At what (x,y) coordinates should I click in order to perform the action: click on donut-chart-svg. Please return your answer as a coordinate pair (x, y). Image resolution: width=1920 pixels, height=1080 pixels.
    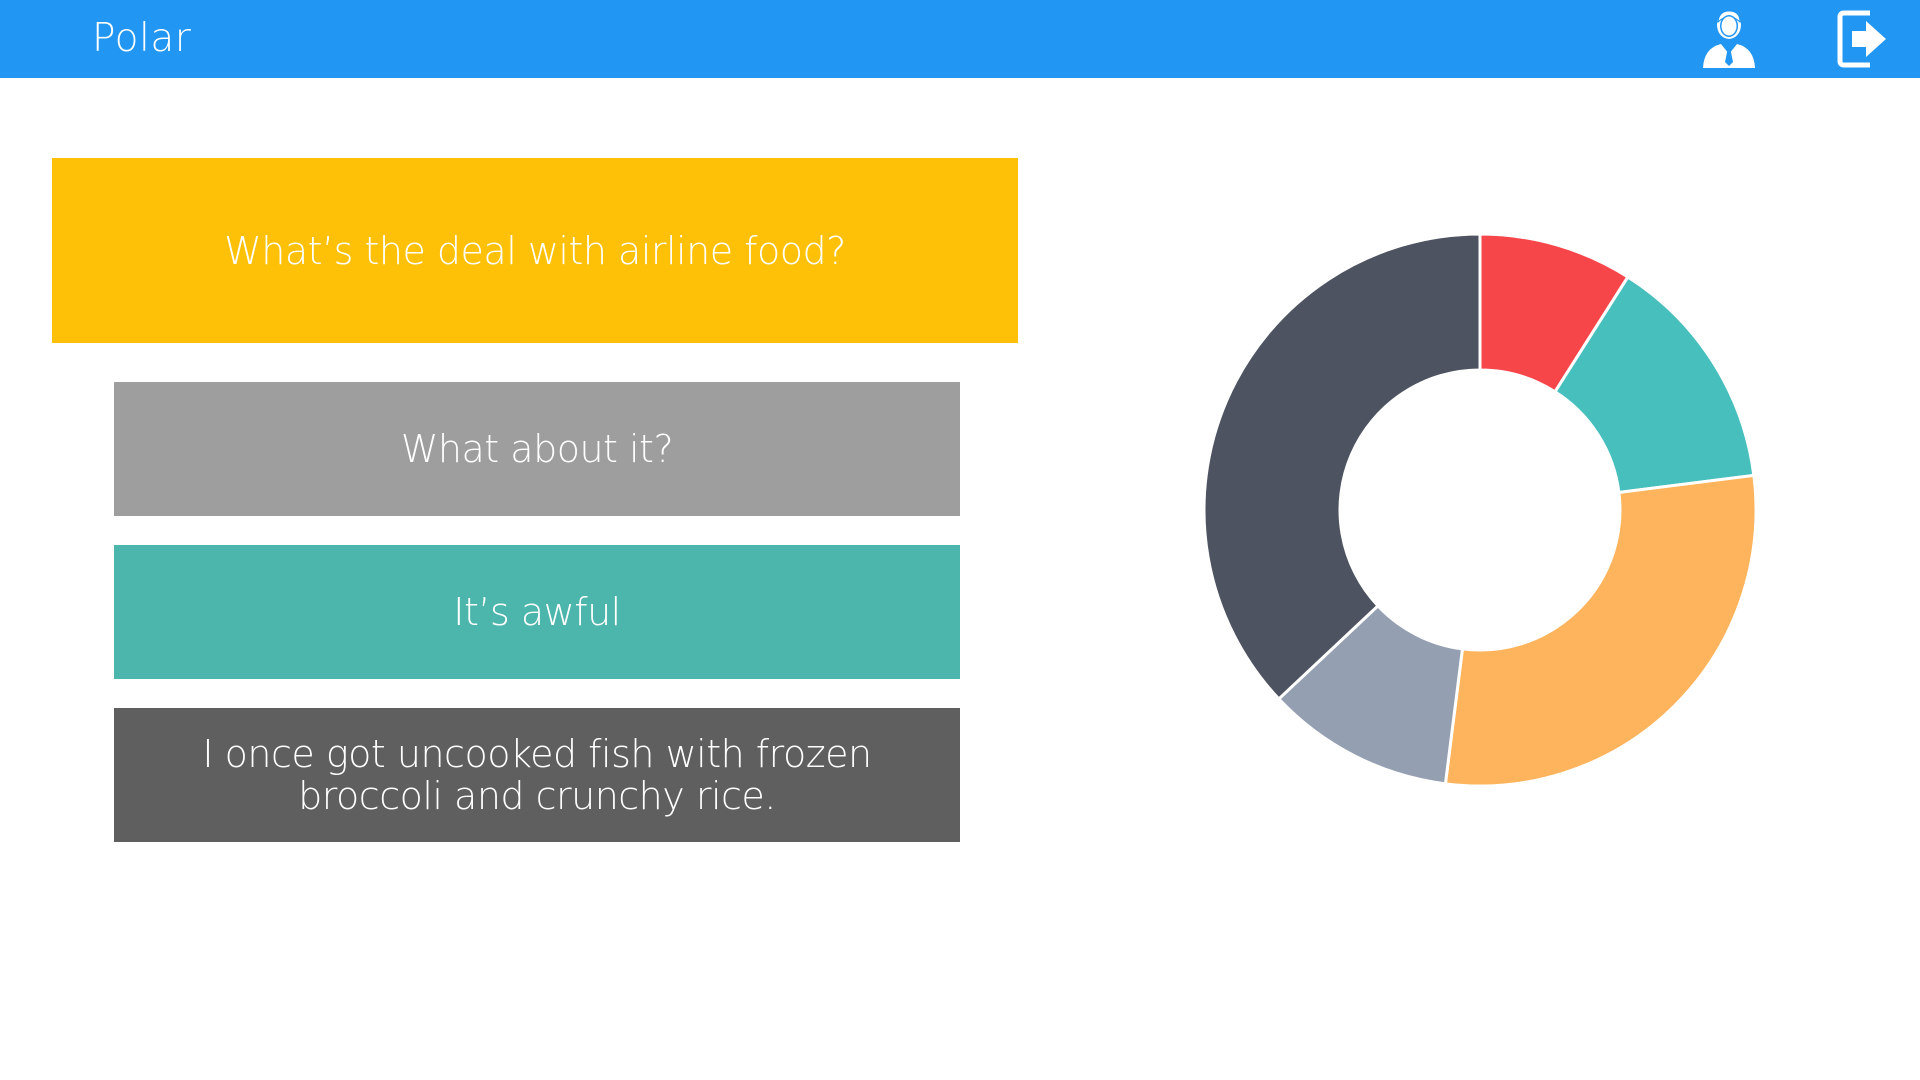
    Looking at the image, I should click on (1480, 510).